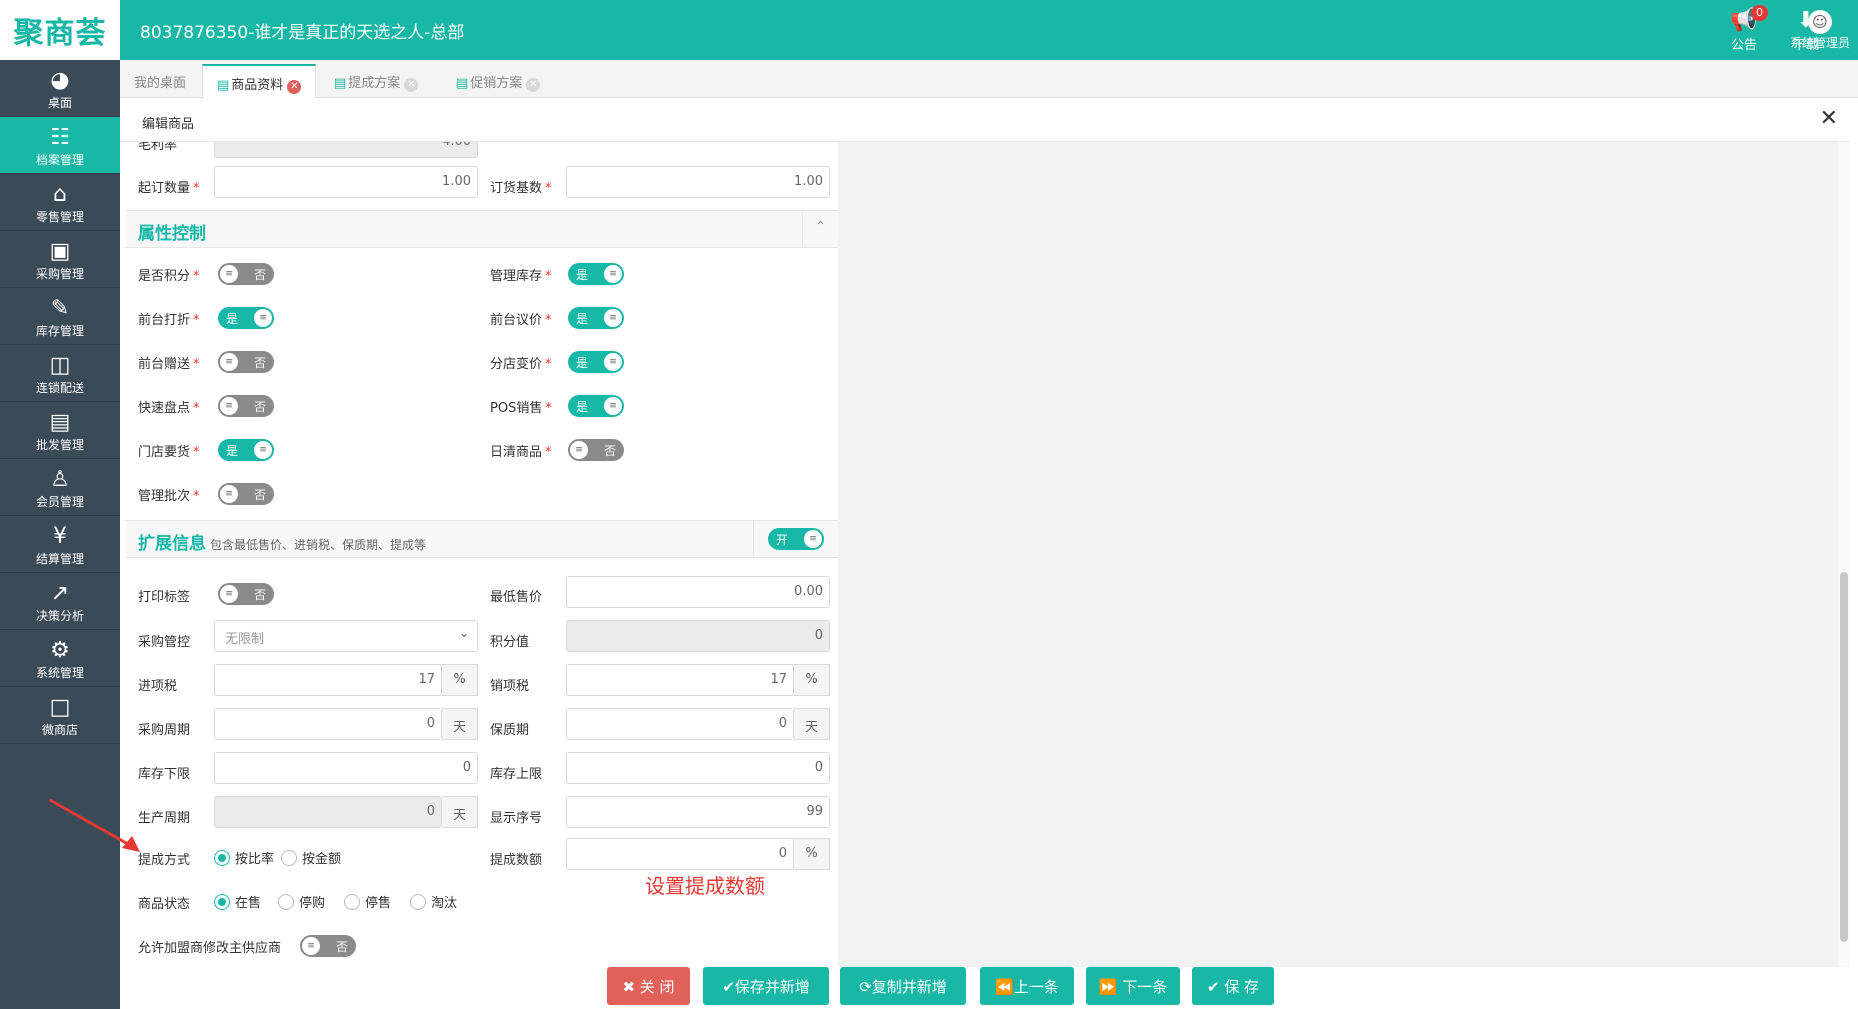 This screenshot has width=1858, height=1009. I want to click on radio-status-on-sale: 在售, so click(237, 901).